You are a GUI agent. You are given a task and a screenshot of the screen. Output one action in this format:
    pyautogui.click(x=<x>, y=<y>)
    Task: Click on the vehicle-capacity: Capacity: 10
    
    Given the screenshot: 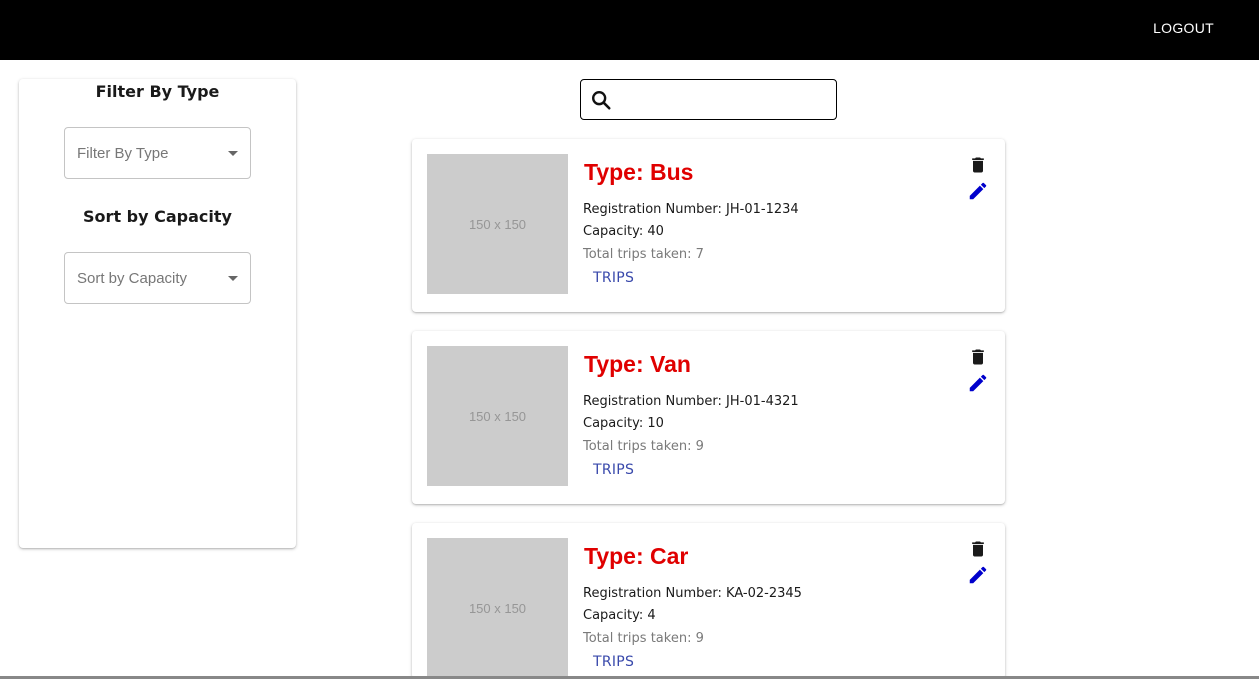 What is the action you would take?
    pyautogui.click(x=623, y=423)
    